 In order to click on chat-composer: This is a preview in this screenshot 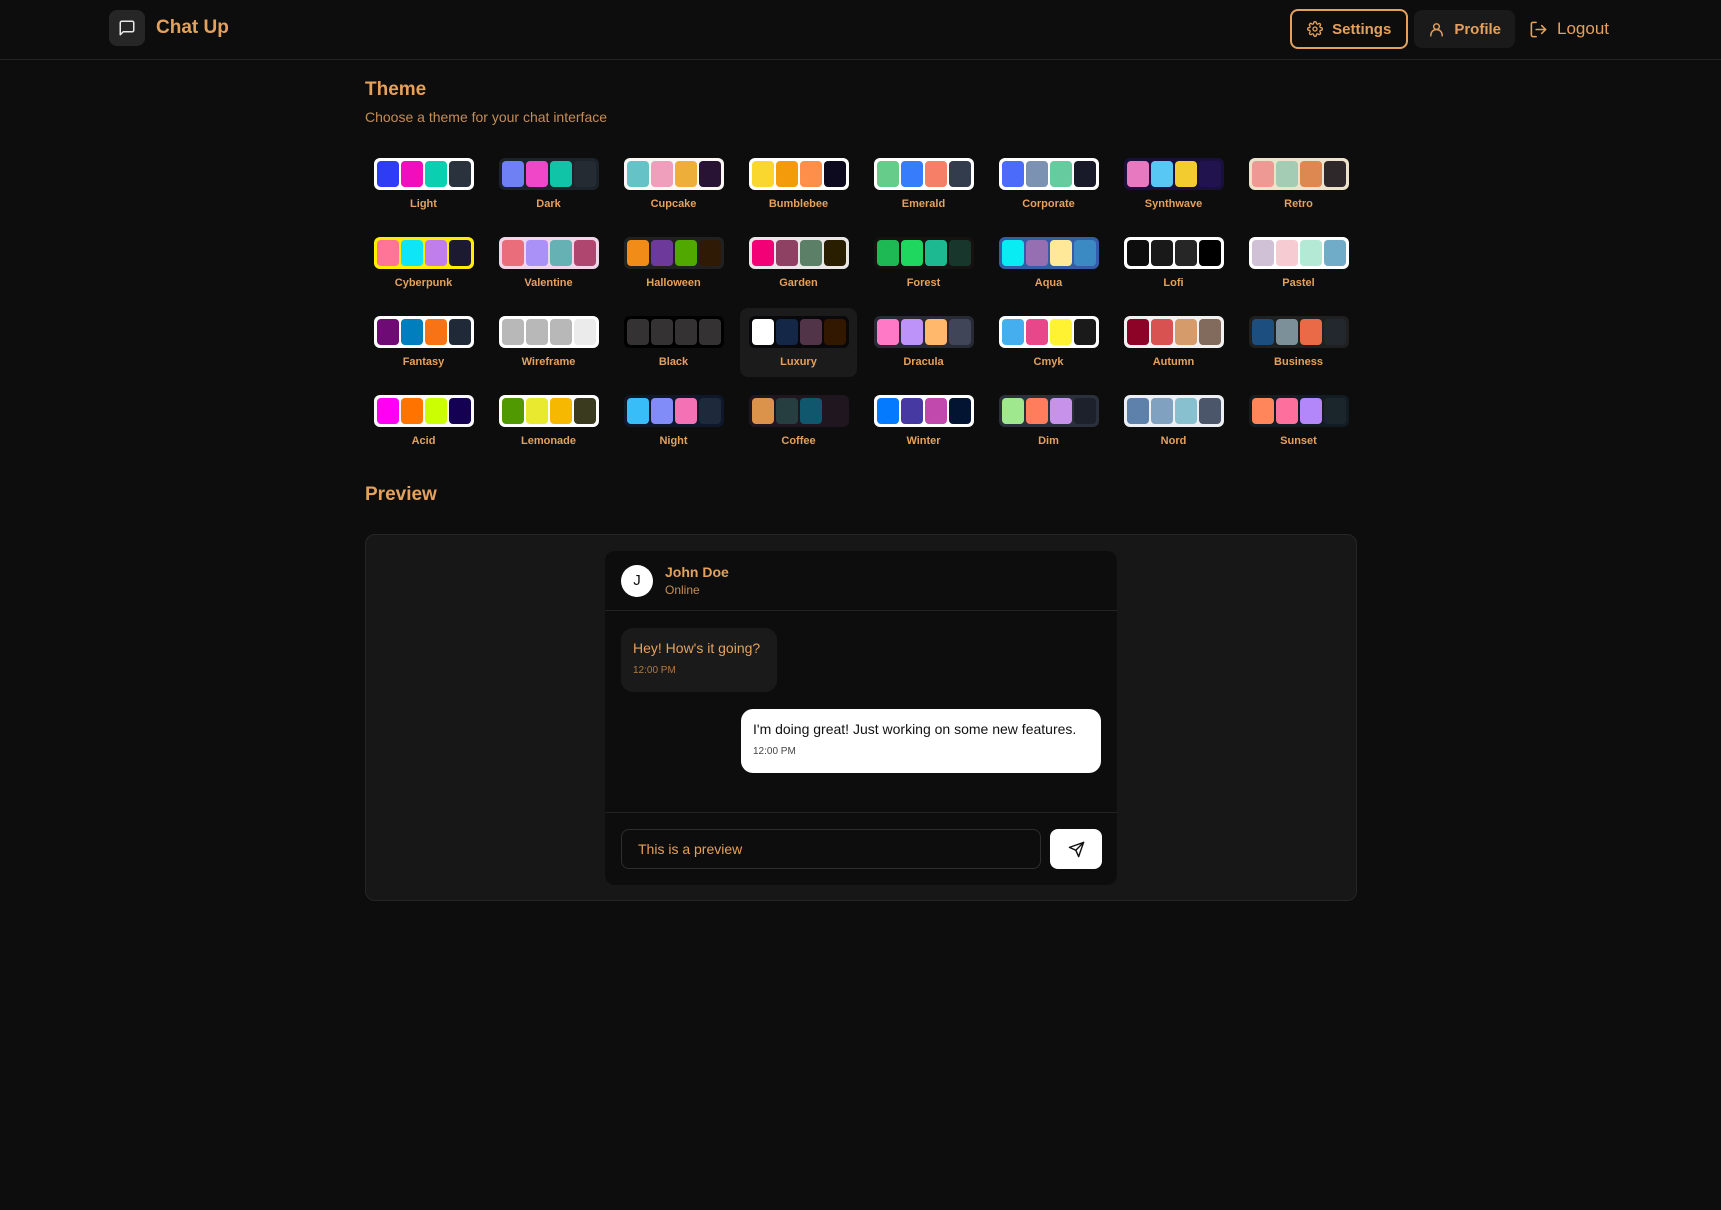, I will do `click(861, 848)`.